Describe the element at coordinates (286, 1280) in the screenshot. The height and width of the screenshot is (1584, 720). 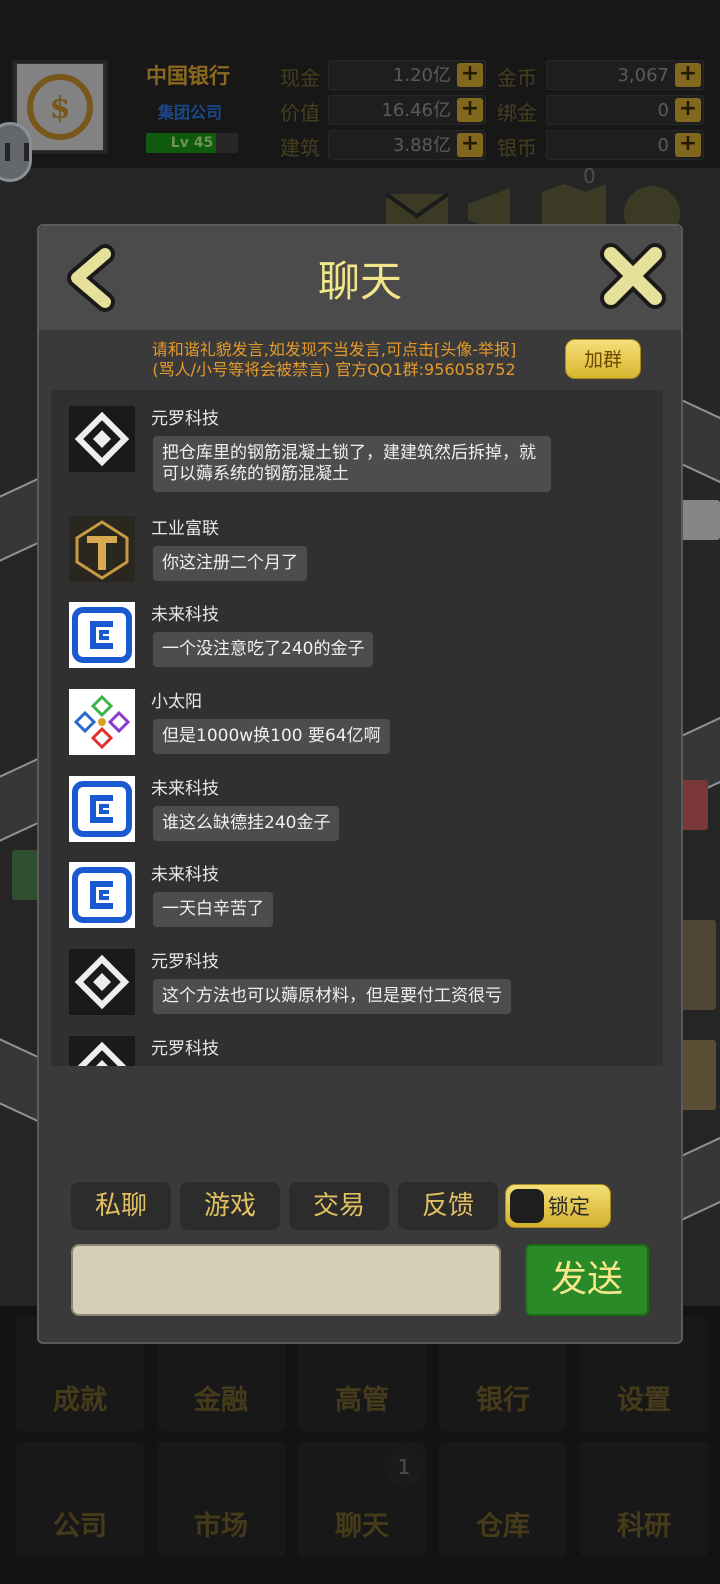
I see `chat-input` at that location.